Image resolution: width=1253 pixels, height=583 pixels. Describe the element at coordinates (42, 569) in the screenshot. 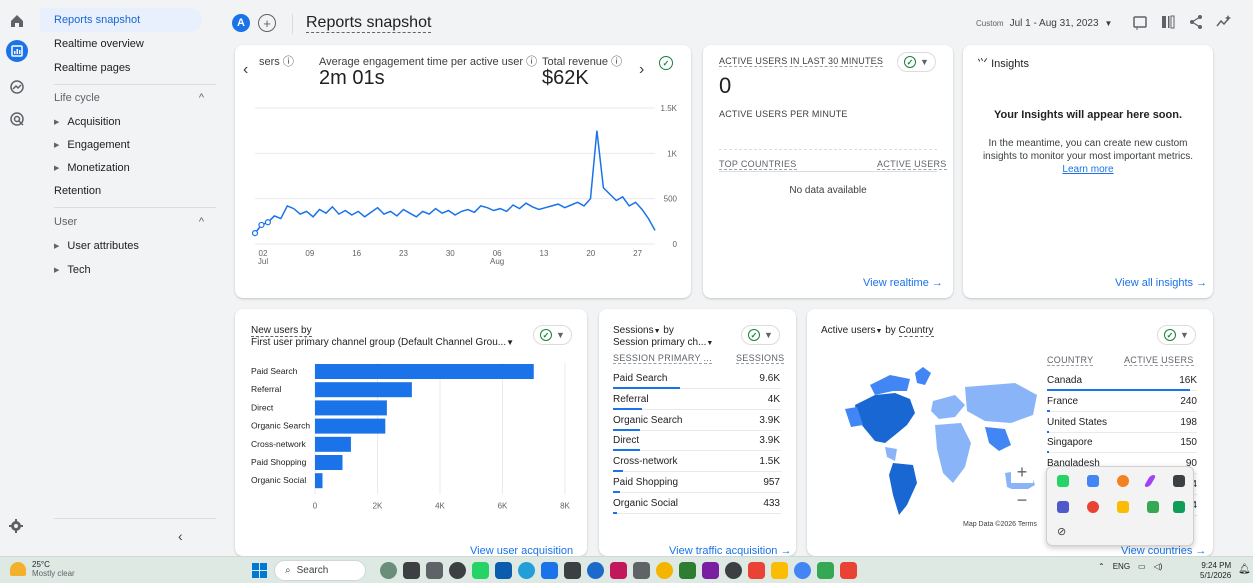

I see `weather-widget: 25°C Mostly clear` at that location.